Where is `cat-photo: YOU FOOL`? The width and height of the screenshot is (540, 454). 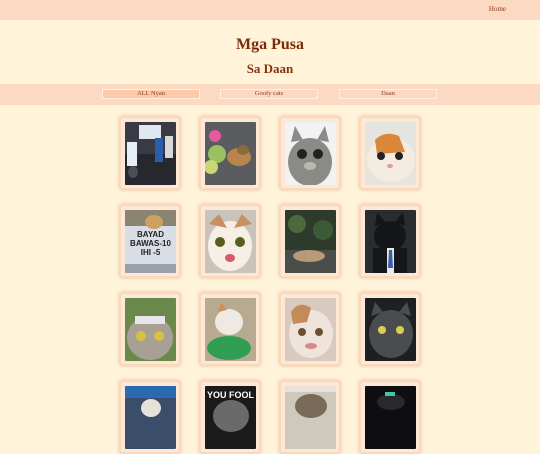 cat-photo: YOU FOOL is located at coordinates (230, 417).